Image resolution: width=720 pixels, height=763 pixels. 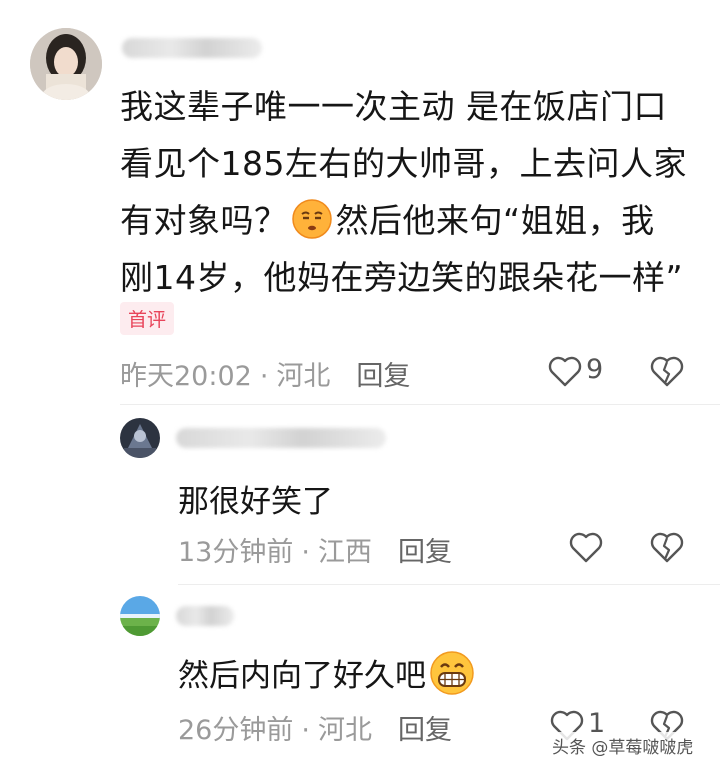 I want to click on comment-meta: 昨天20:02 · 河北 回复, so click(x=265, y=373).